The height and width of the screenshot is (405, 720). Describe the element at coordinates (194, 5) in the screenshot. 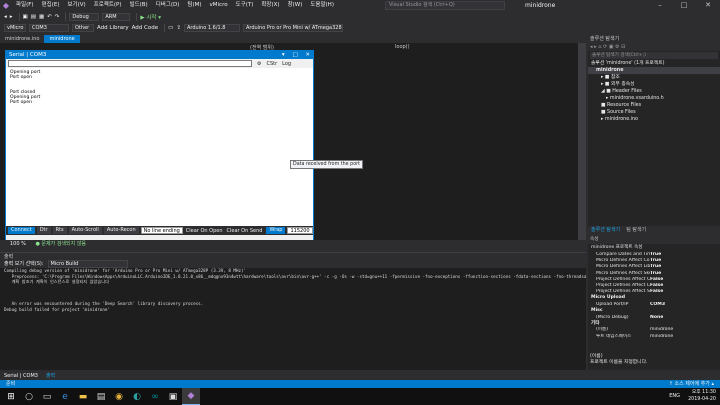

I see `menu-item: 팀(M)` at that location.